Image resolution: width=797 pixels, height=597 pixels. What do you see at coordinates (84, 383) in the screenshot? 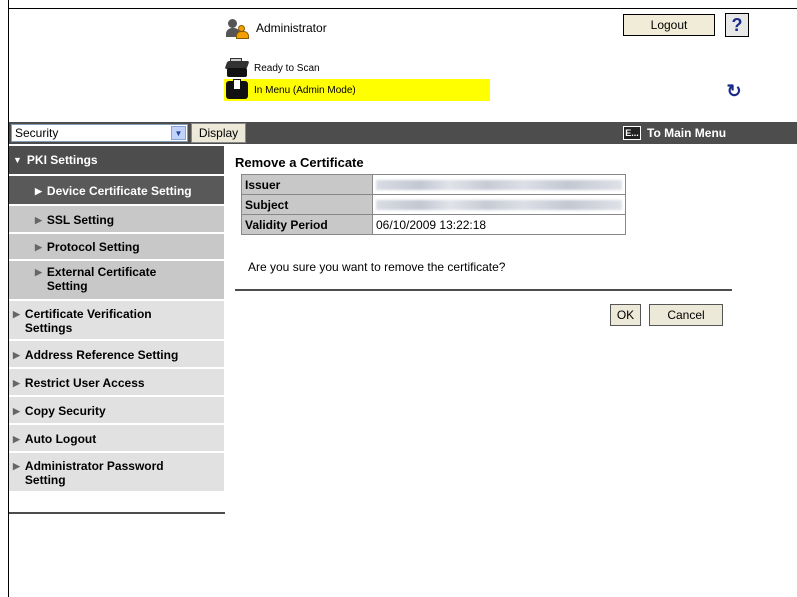
I see `sidebar-item-label: Restrict User Access` at bounding box center [84, 383].